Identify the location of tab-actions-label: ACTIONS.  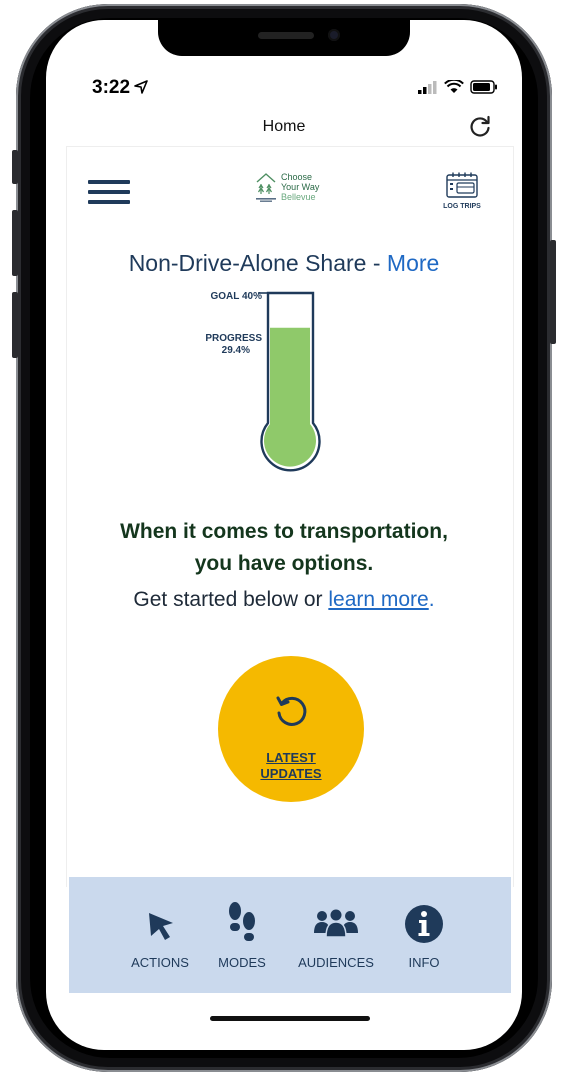
(160, 962).